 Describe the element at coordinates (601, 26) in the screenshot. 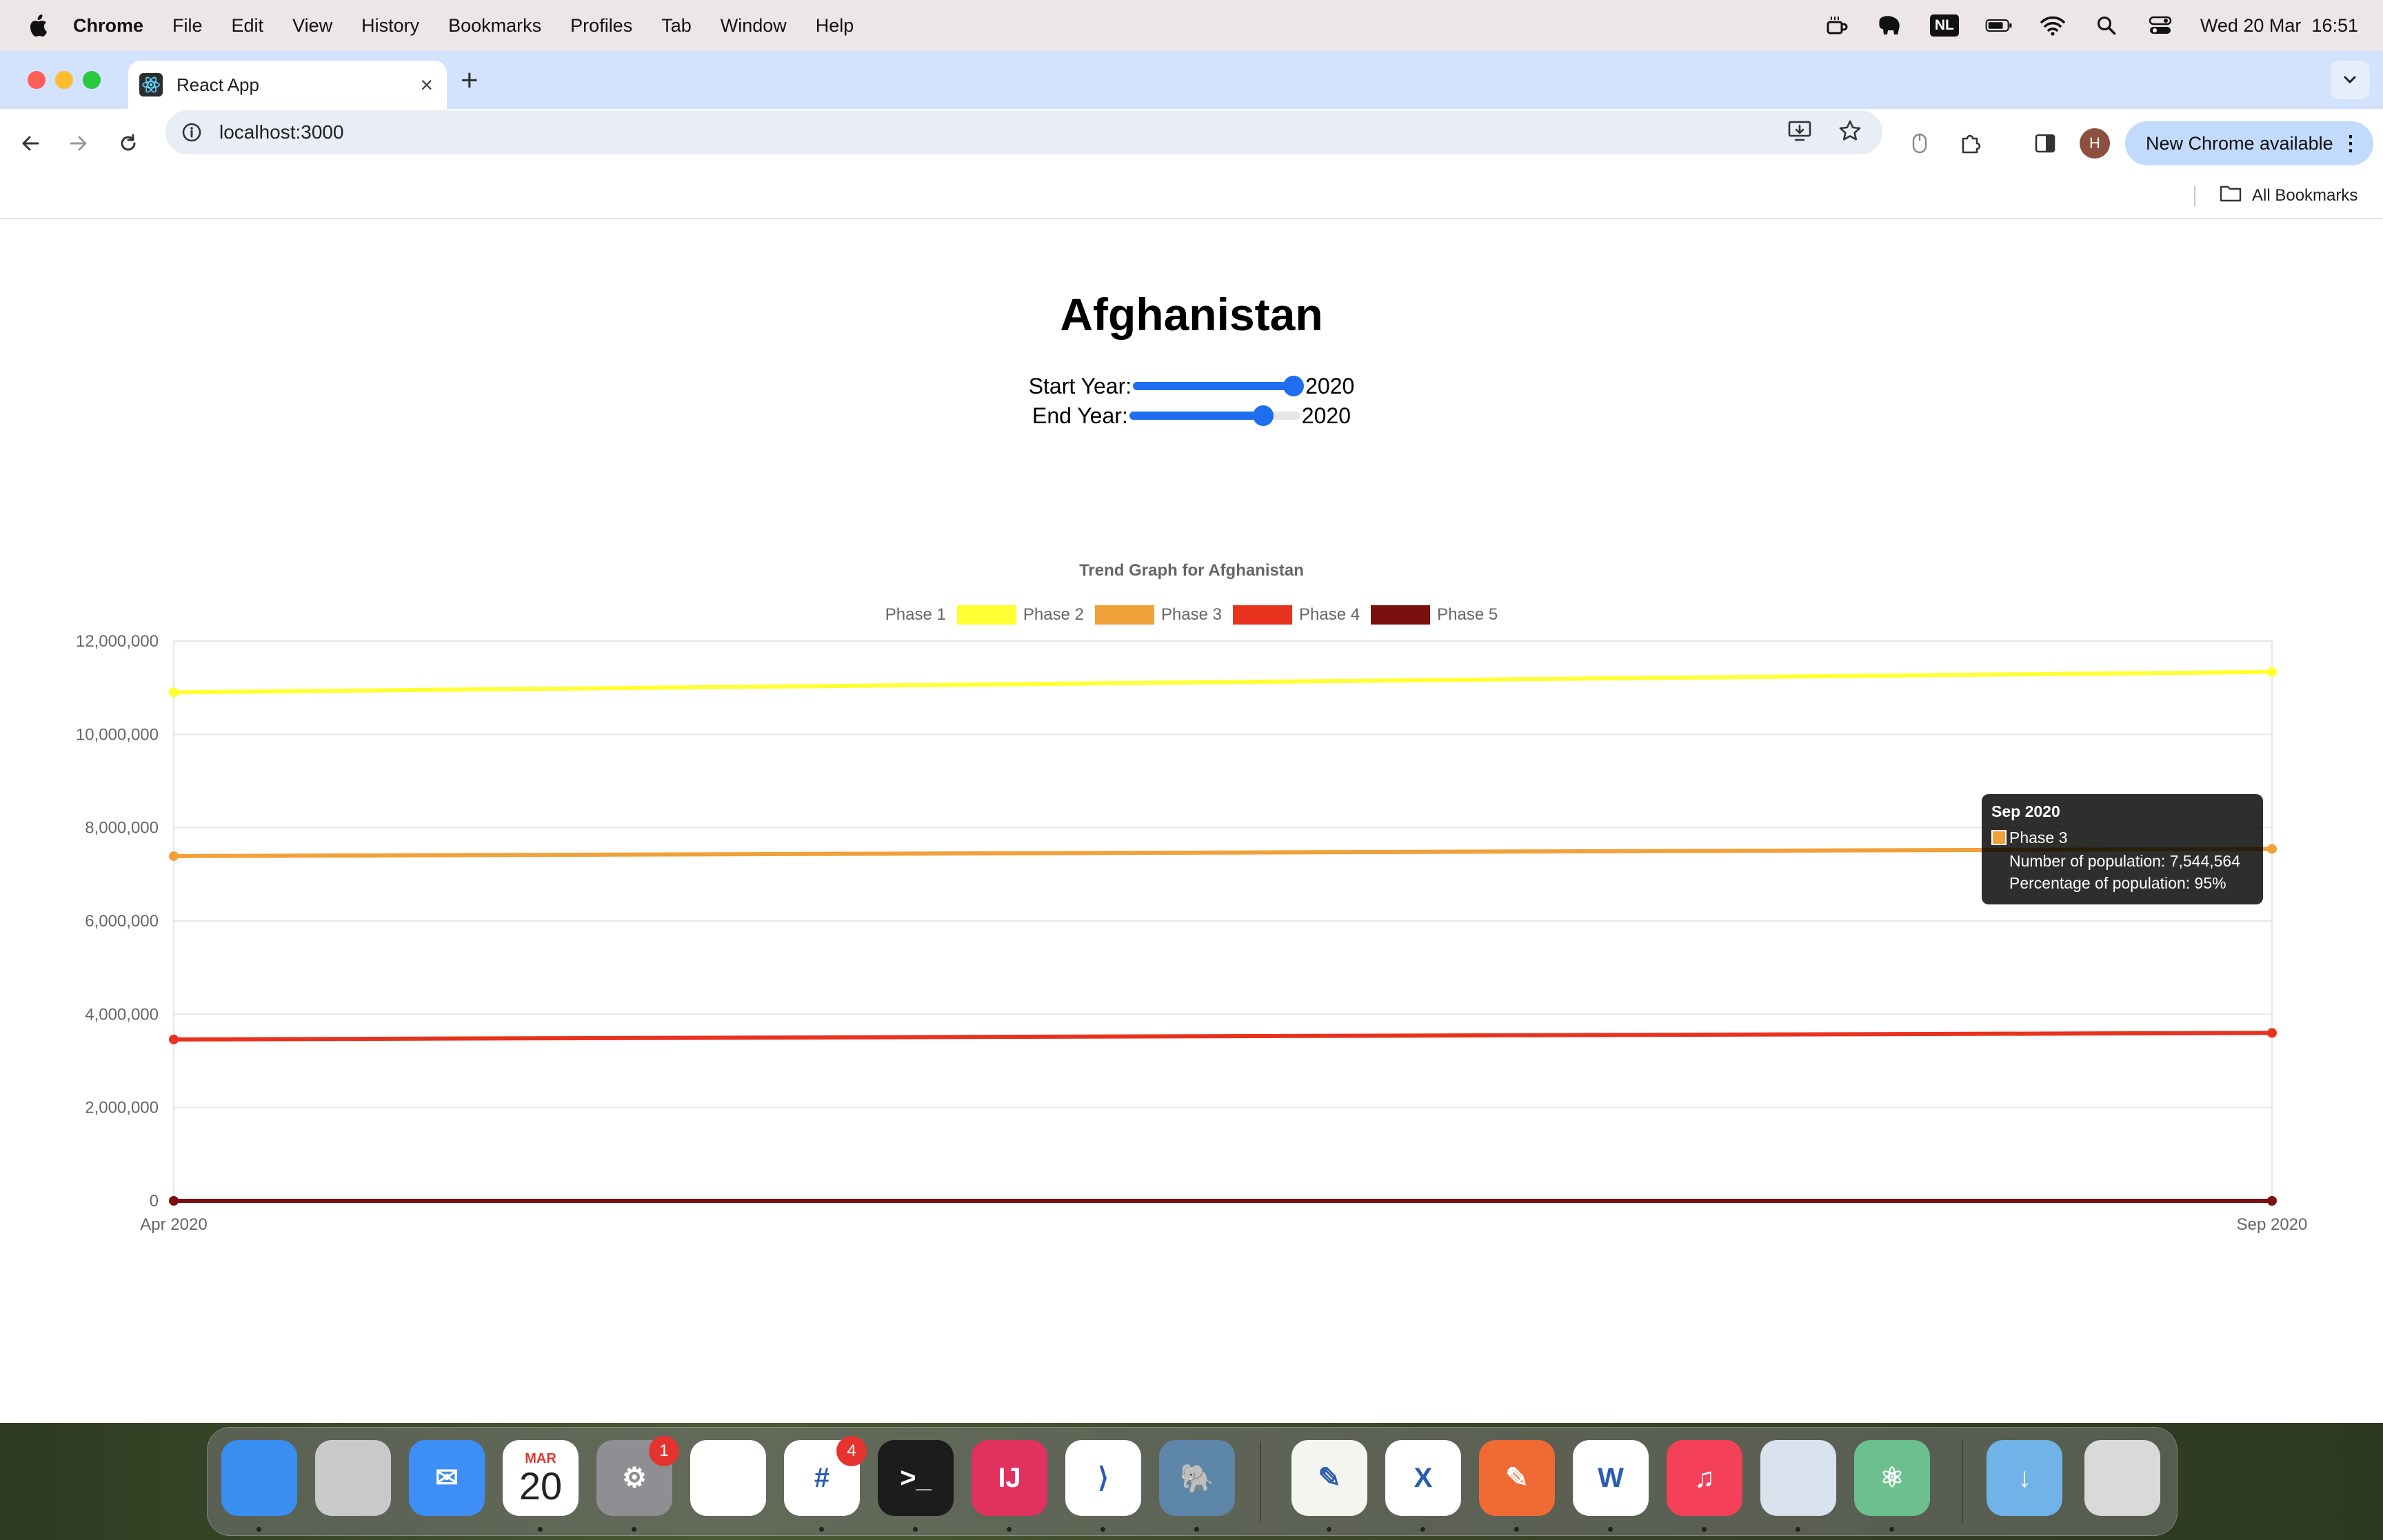

I see `menu-profiles: Profiles` at that location.